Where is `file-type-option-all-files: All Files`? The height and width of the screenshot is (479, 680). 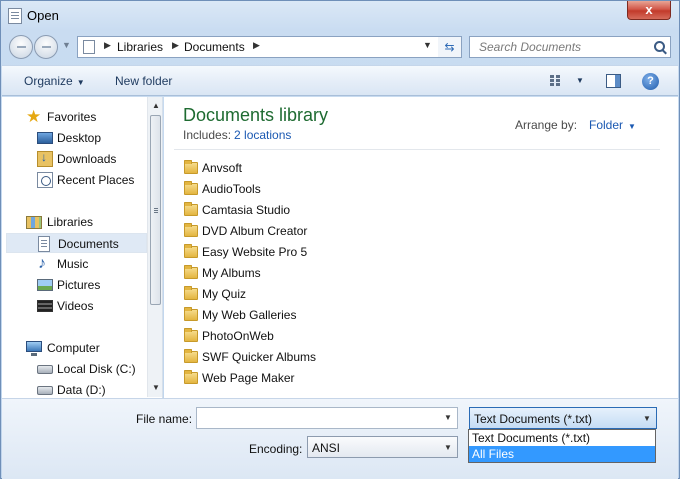
file-type-option-all-files: All Files is located at coordinates (562, 454).